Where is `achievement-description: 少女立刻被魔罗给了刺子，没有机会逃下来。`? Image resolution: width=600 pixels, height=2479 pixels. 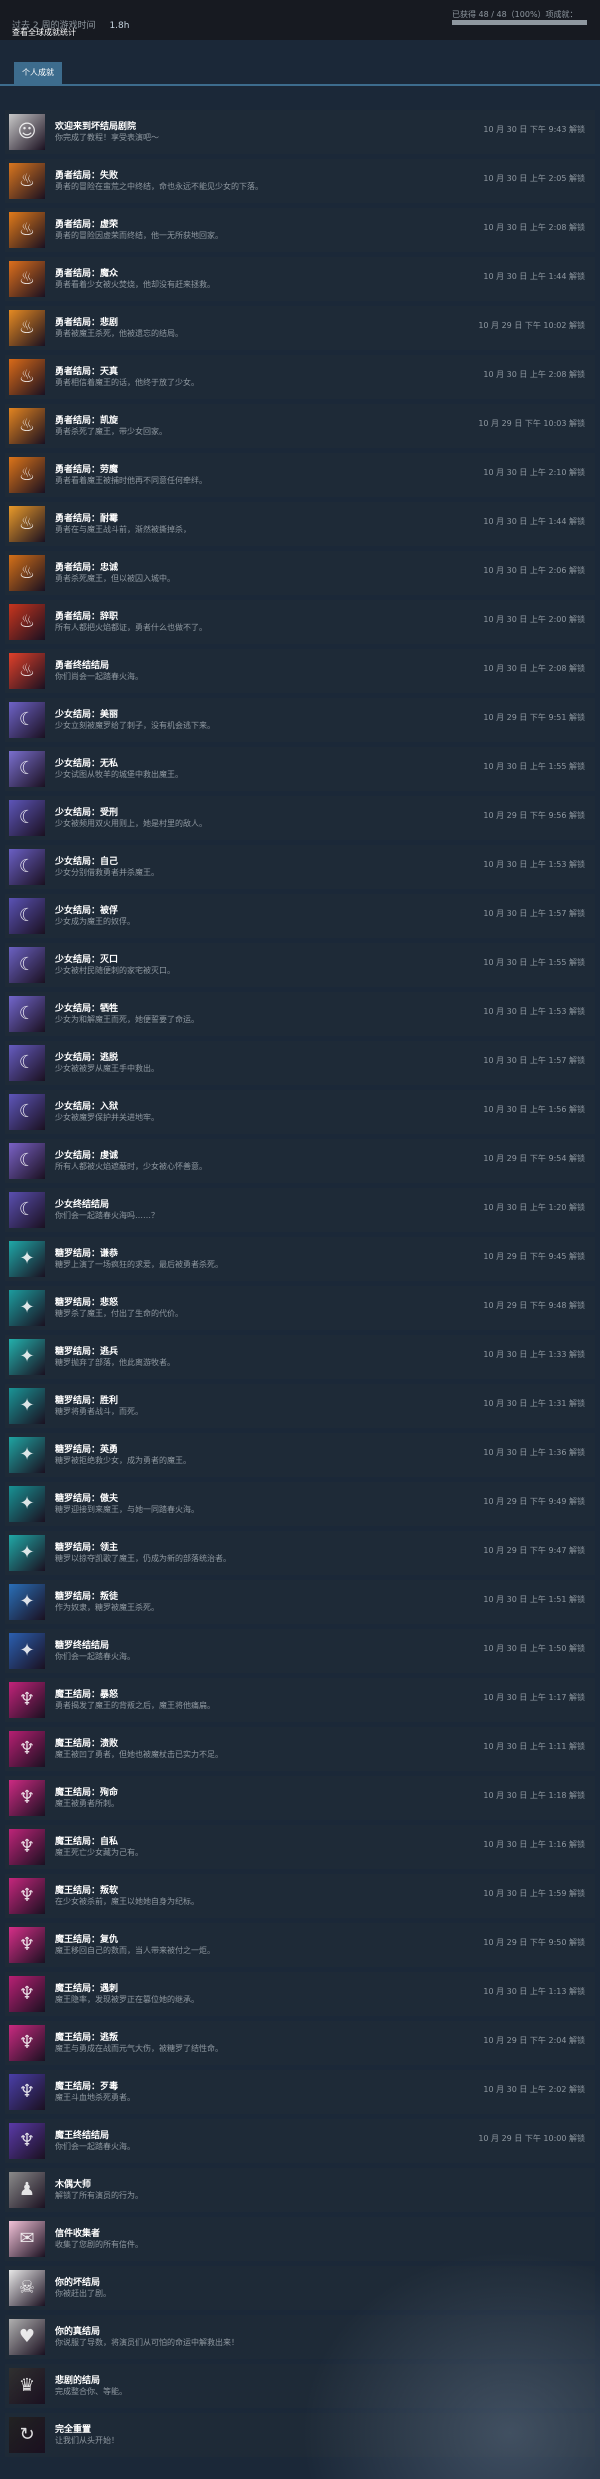 achievement-description: 少女立刻被魔罗给了刺子，没有机会逃下来。 is located at coordinates (135, 725).